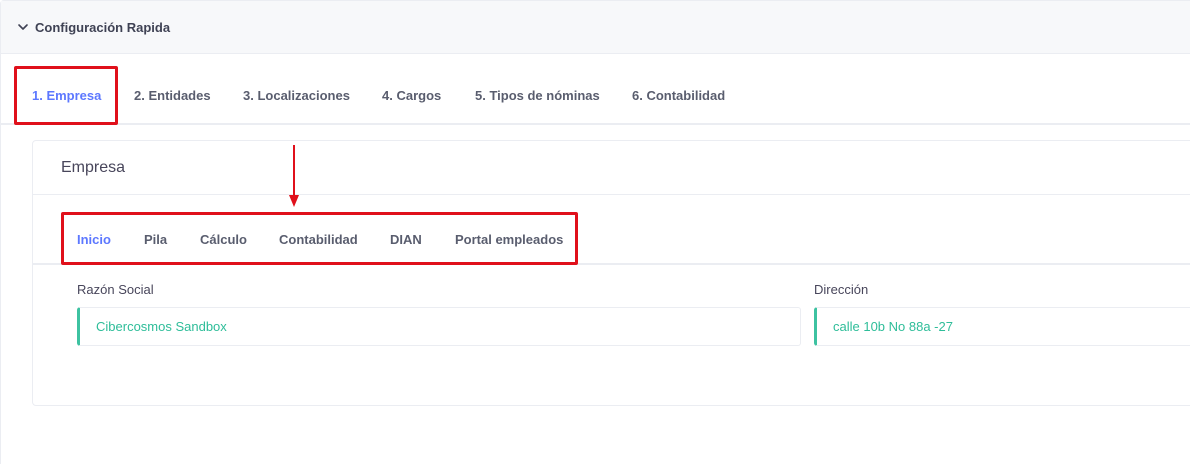  Describe the element at coordinates (296, 96) in the screenshot. I see `tab-localizaciones: 3. Localizaciones` at that location.